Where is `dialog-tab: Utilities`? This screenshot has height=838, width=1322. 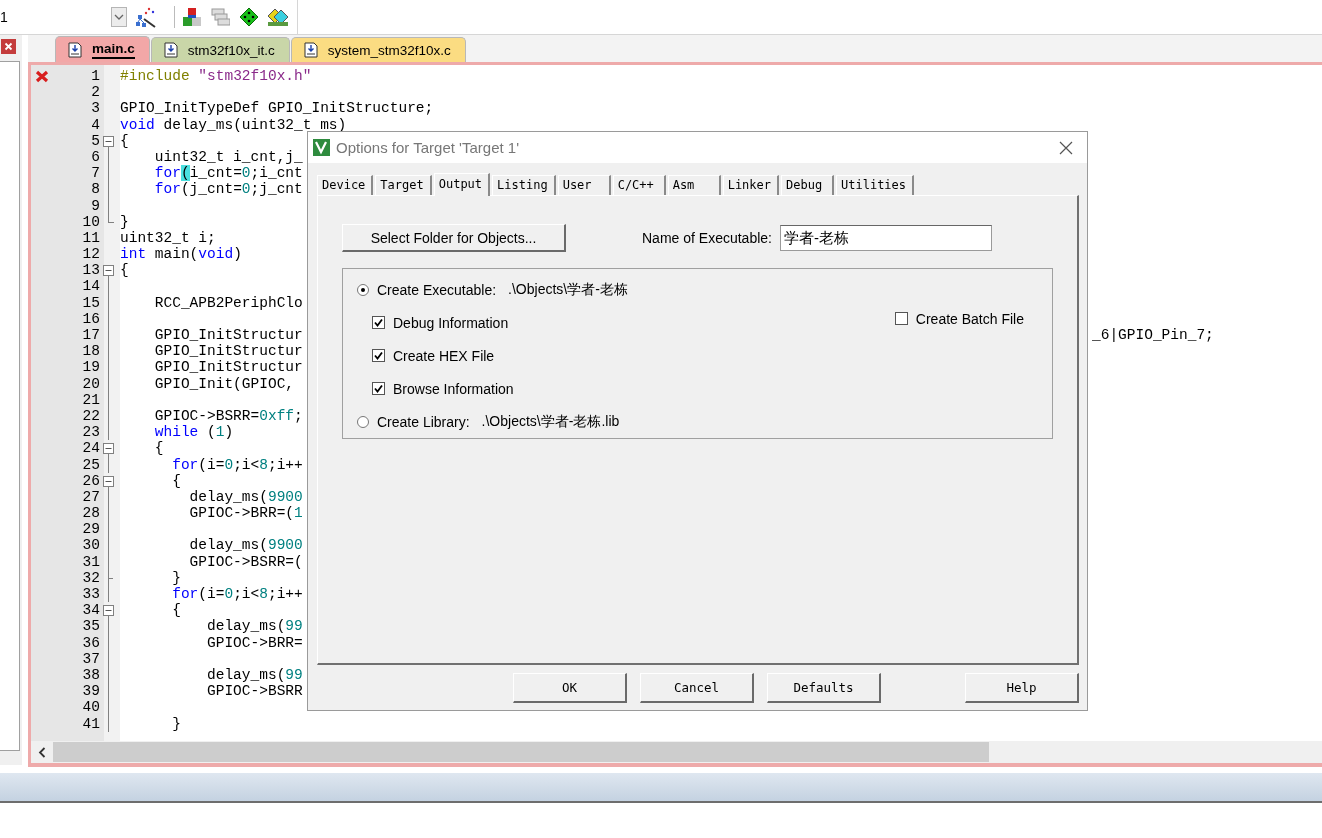 dialog-tab: Utilities is located at coordinates (875, 185).